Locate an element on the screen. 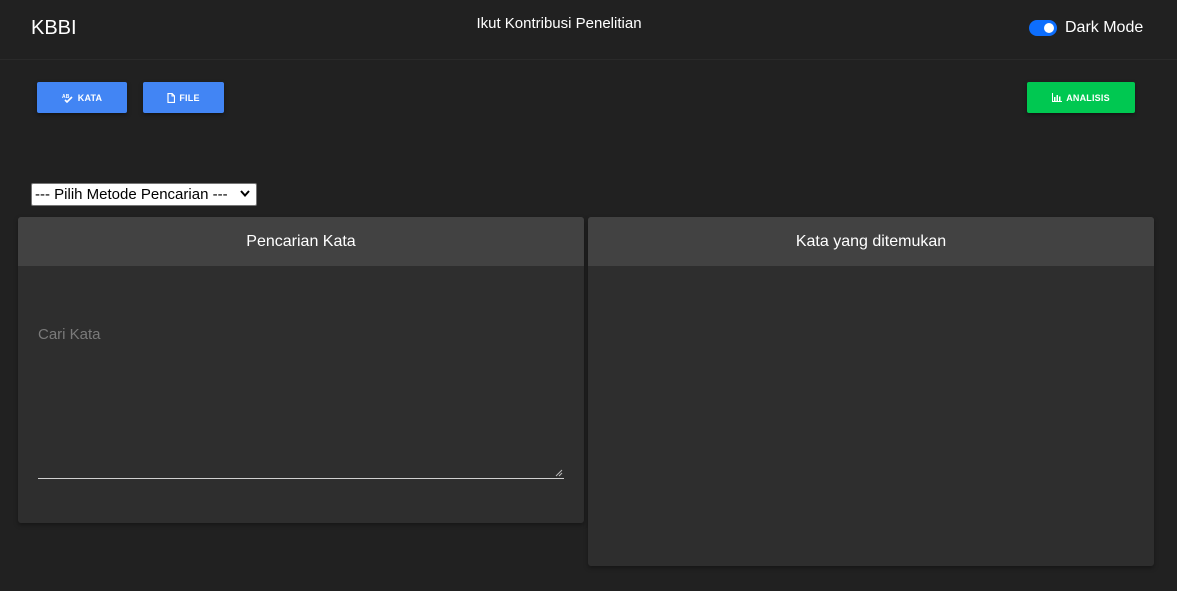  file-button-label: FILE is located at coordinates (189, 97).